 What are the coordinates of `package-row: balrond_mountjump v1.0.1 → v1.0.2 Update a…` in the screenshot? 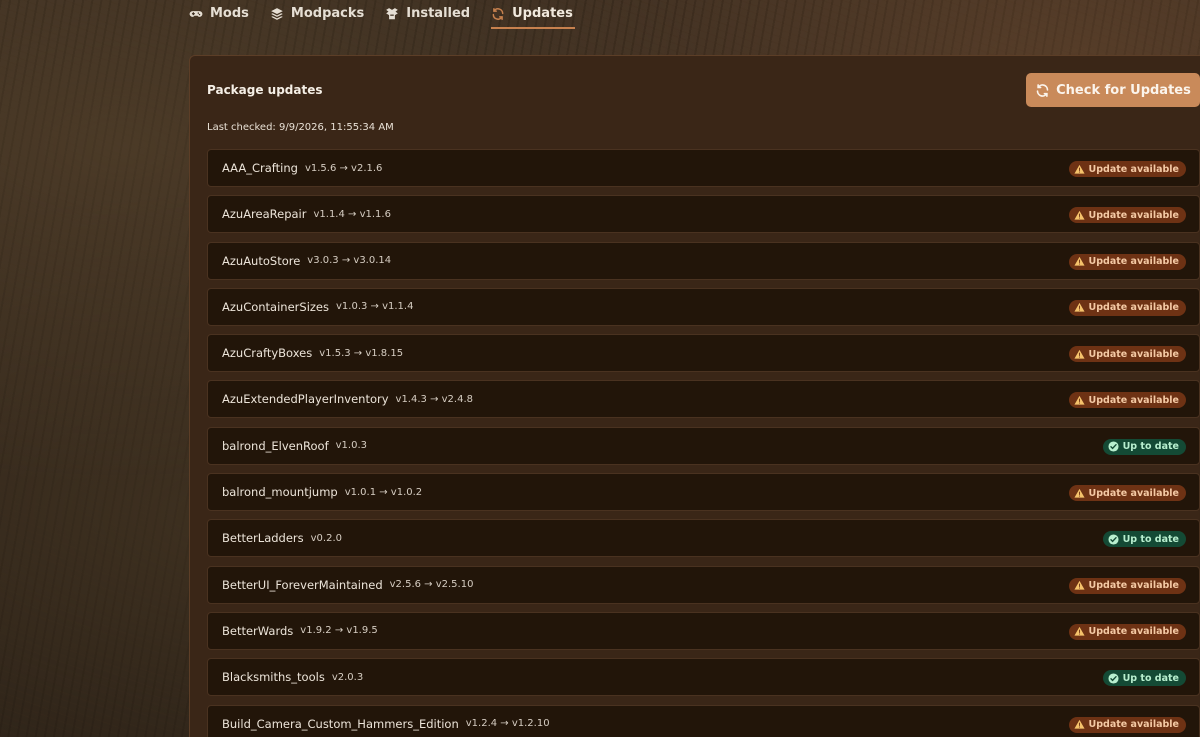 It's located at (703, 492).